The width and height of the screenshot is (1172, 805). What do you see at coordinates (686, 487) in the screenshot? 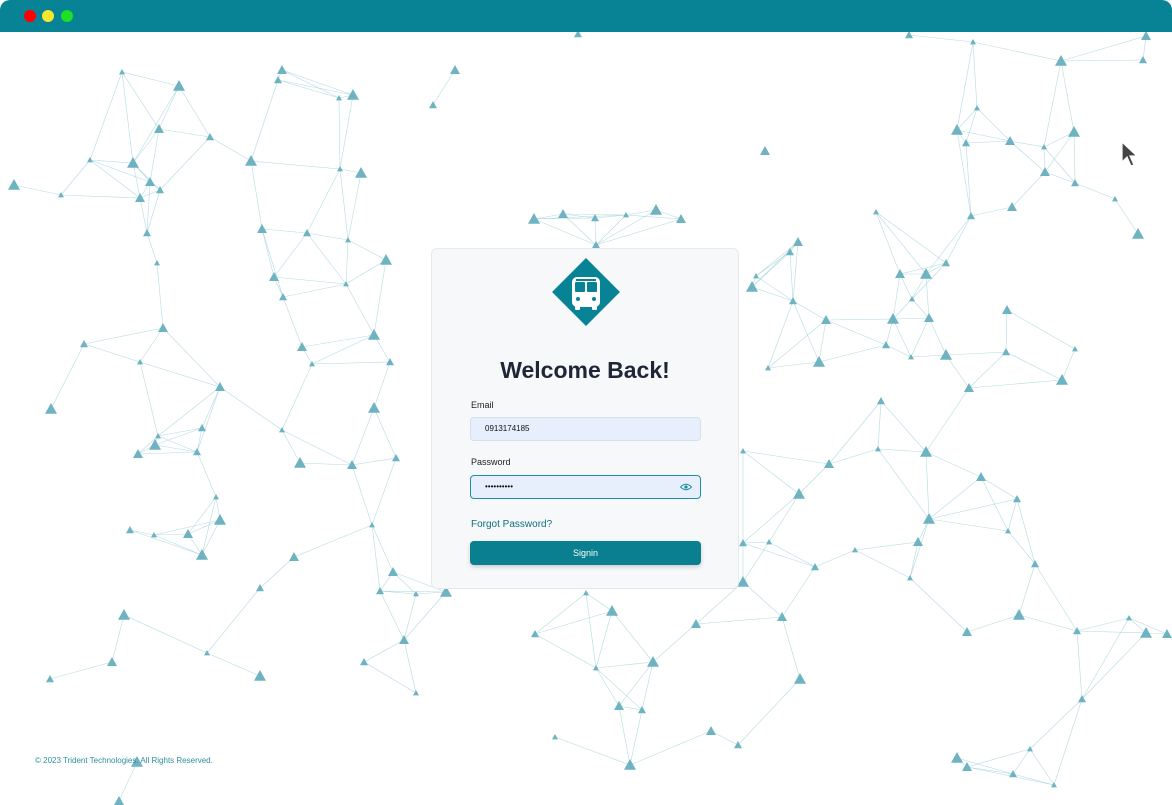
I see `eye-icon` at bounding box center [686, 487].